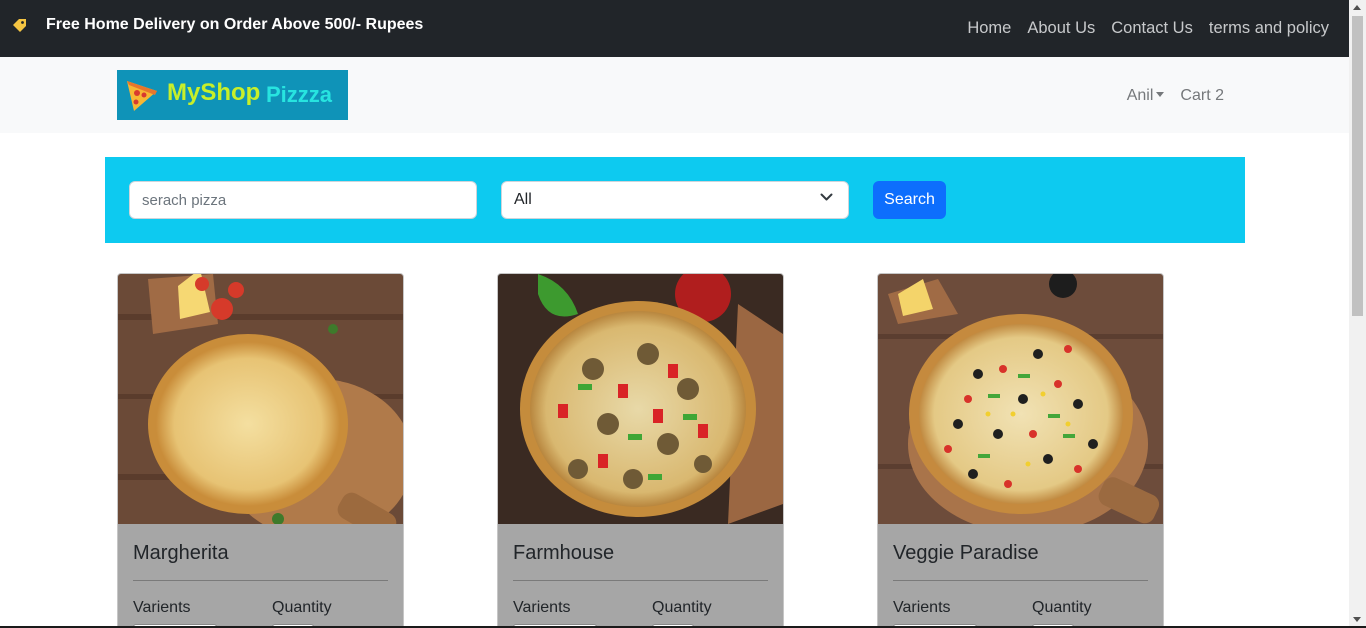  I want to click on product-name: Margherita, so click(181, 553).